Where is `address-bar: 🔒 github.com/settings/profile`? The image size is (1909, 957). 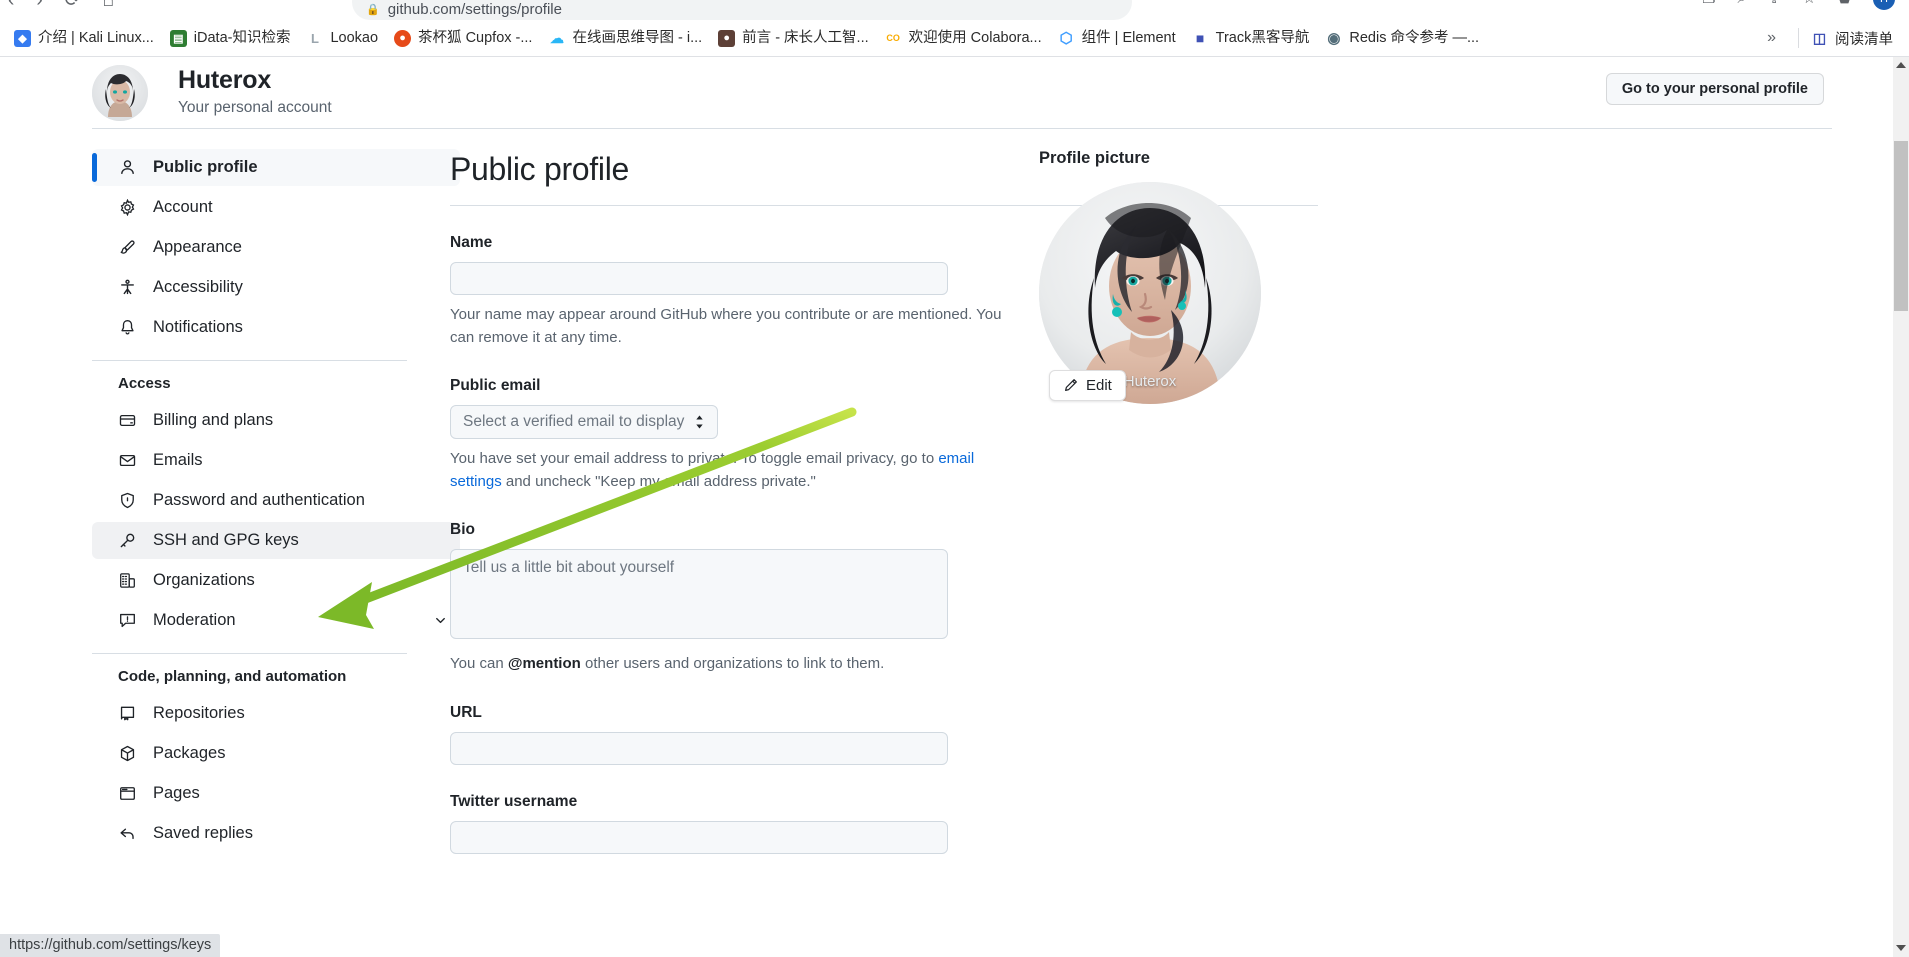 address-bar: 🔒 github.com/settings/profile is located at coordinates (742, 10).